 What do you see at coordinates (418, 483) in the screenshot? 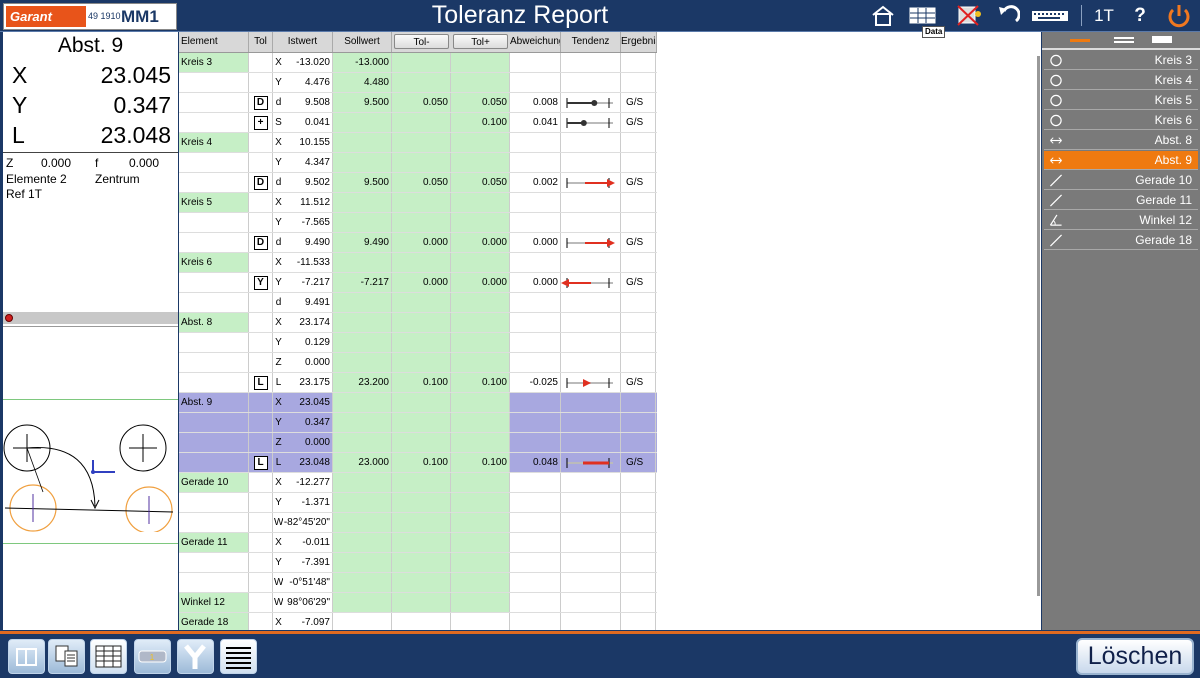
I see `table-row: Gerade 10 X -12.277` at bounding box center [418, 483].